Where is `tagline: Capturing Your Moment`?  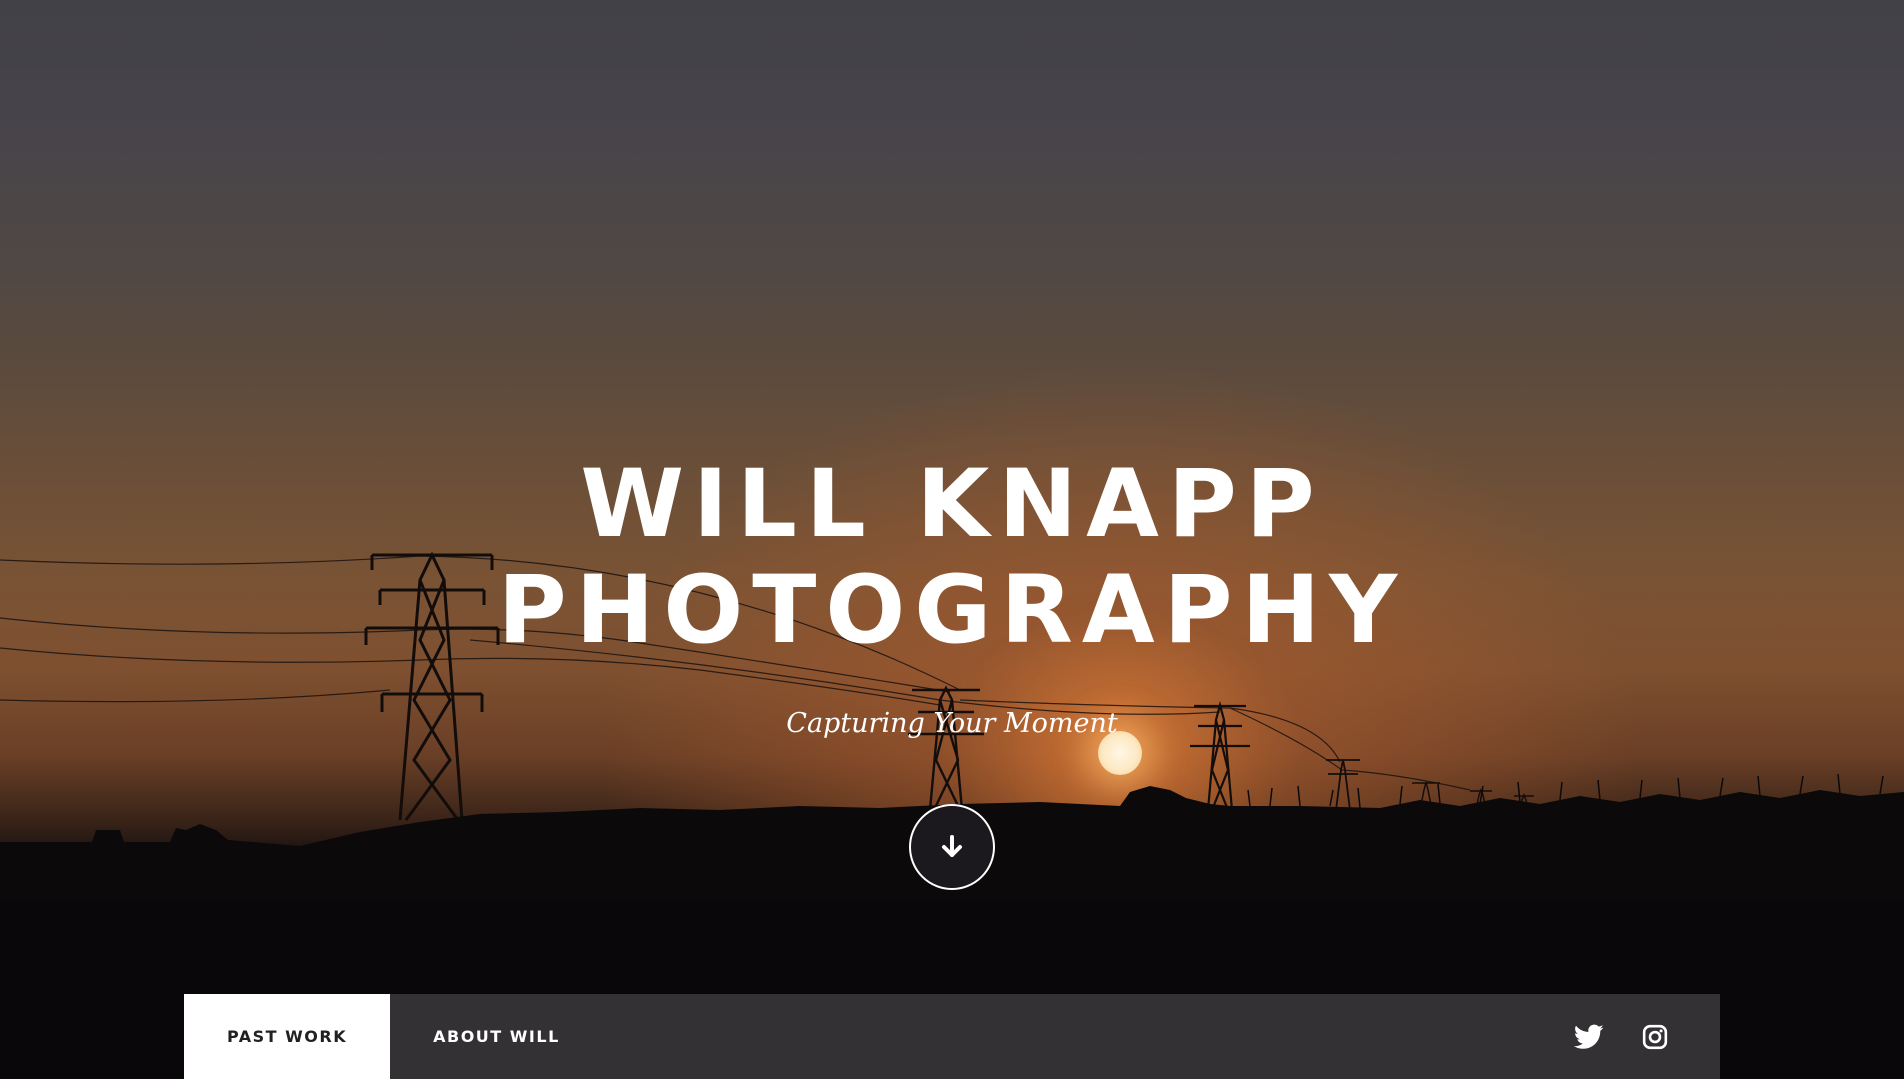
tagline: Capturing Your Moment is located at coordinates (952, 723).